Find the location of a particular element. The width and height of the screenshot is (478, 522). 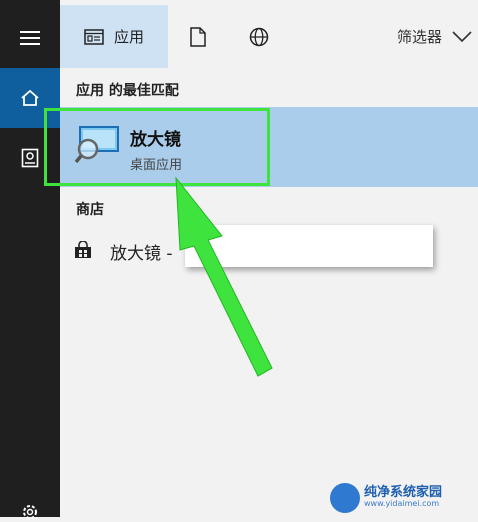

home-icon is located at coordinates (30, 97).